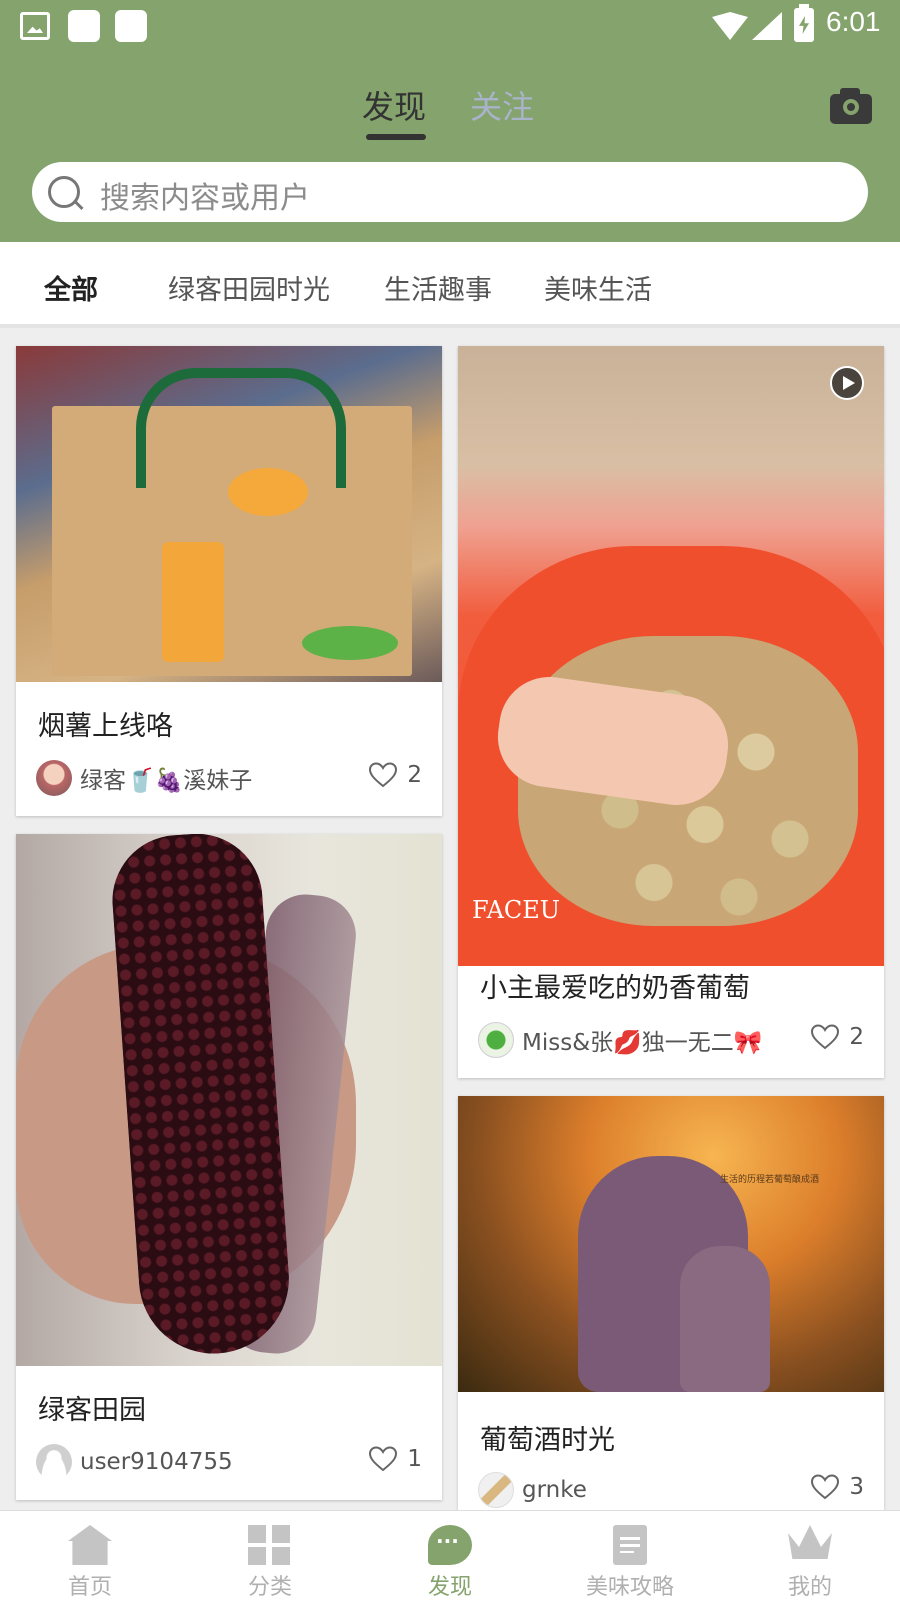  I want to click on like-button: 3, so click(837, 1487).